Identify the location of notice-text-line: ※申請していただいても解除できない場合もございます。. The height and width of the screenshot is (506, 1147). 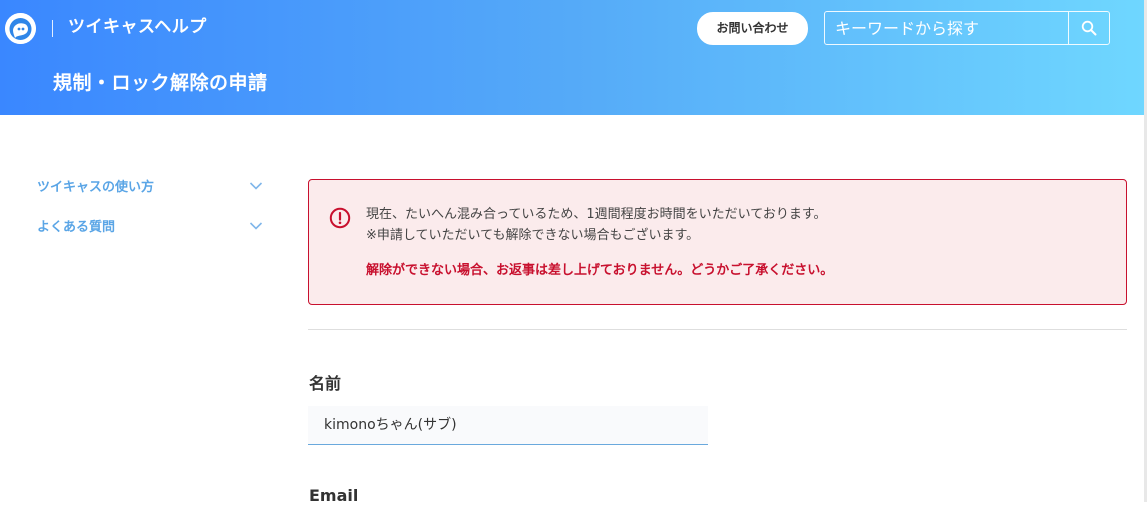
(533, 235).